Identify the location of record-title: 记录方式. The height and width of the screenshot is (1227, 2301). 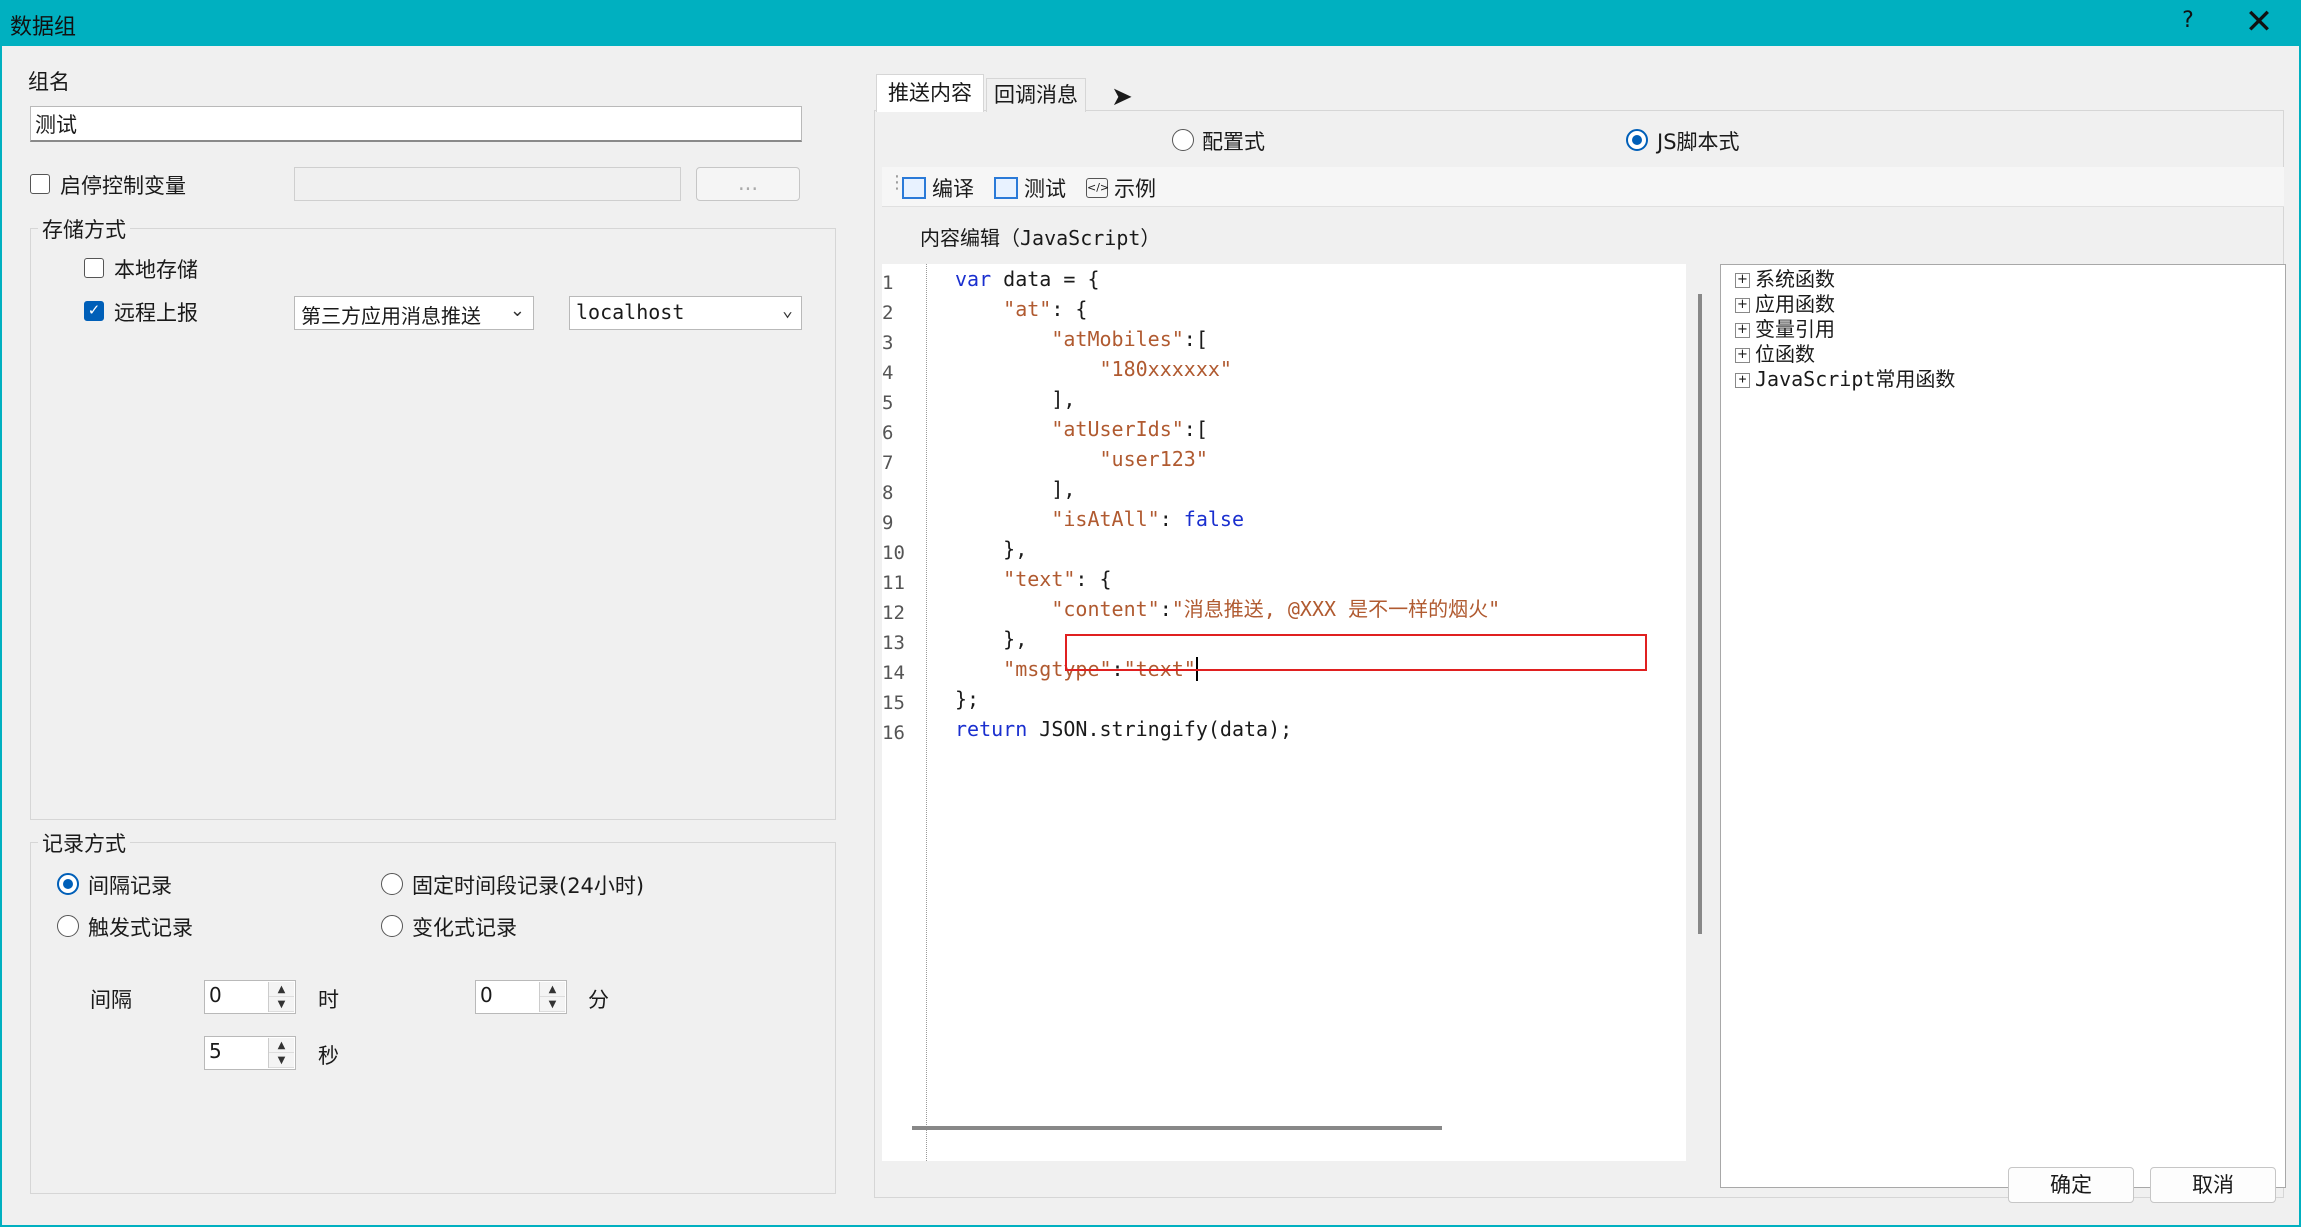
(84, 843).